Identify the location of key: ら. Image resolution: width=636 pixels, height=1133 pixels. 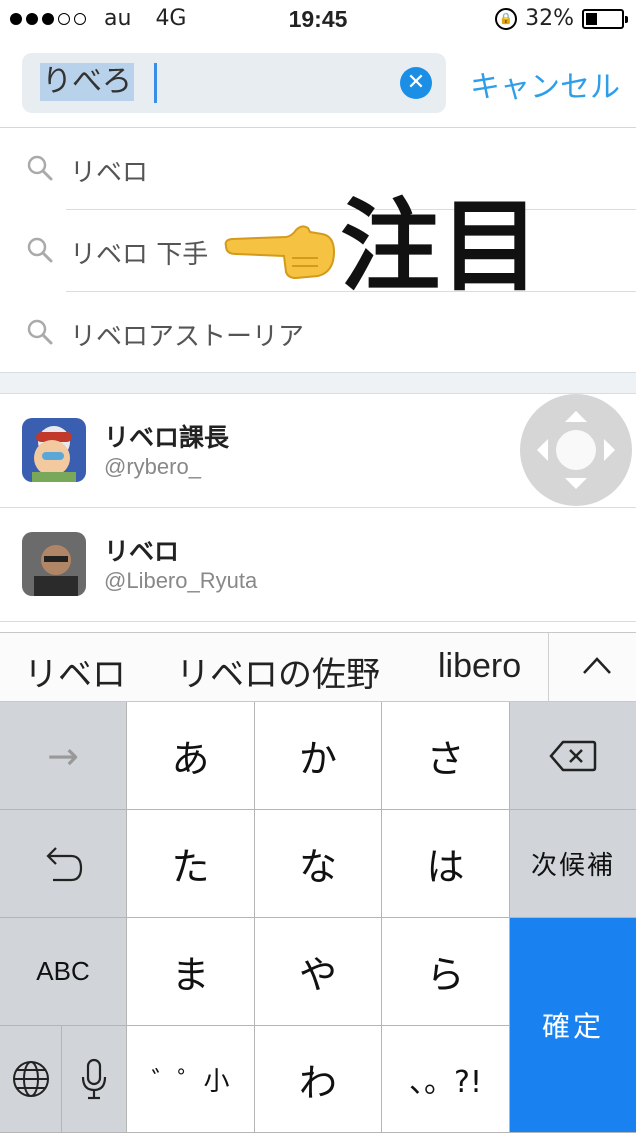
(446, 972).